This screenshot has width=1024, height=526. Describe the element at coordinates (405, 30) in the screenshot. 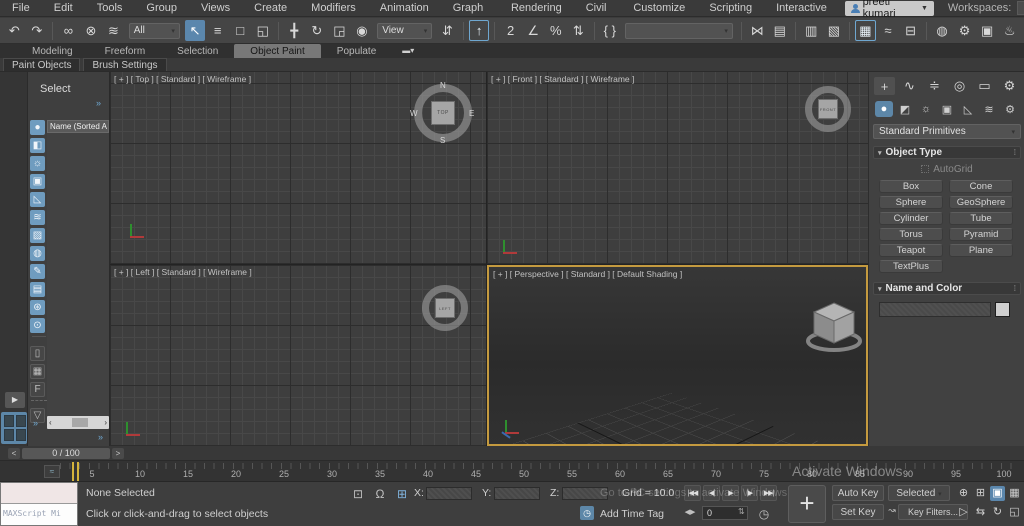

I see `reference-coordinate-system-dropdown: View ▾` at that location.